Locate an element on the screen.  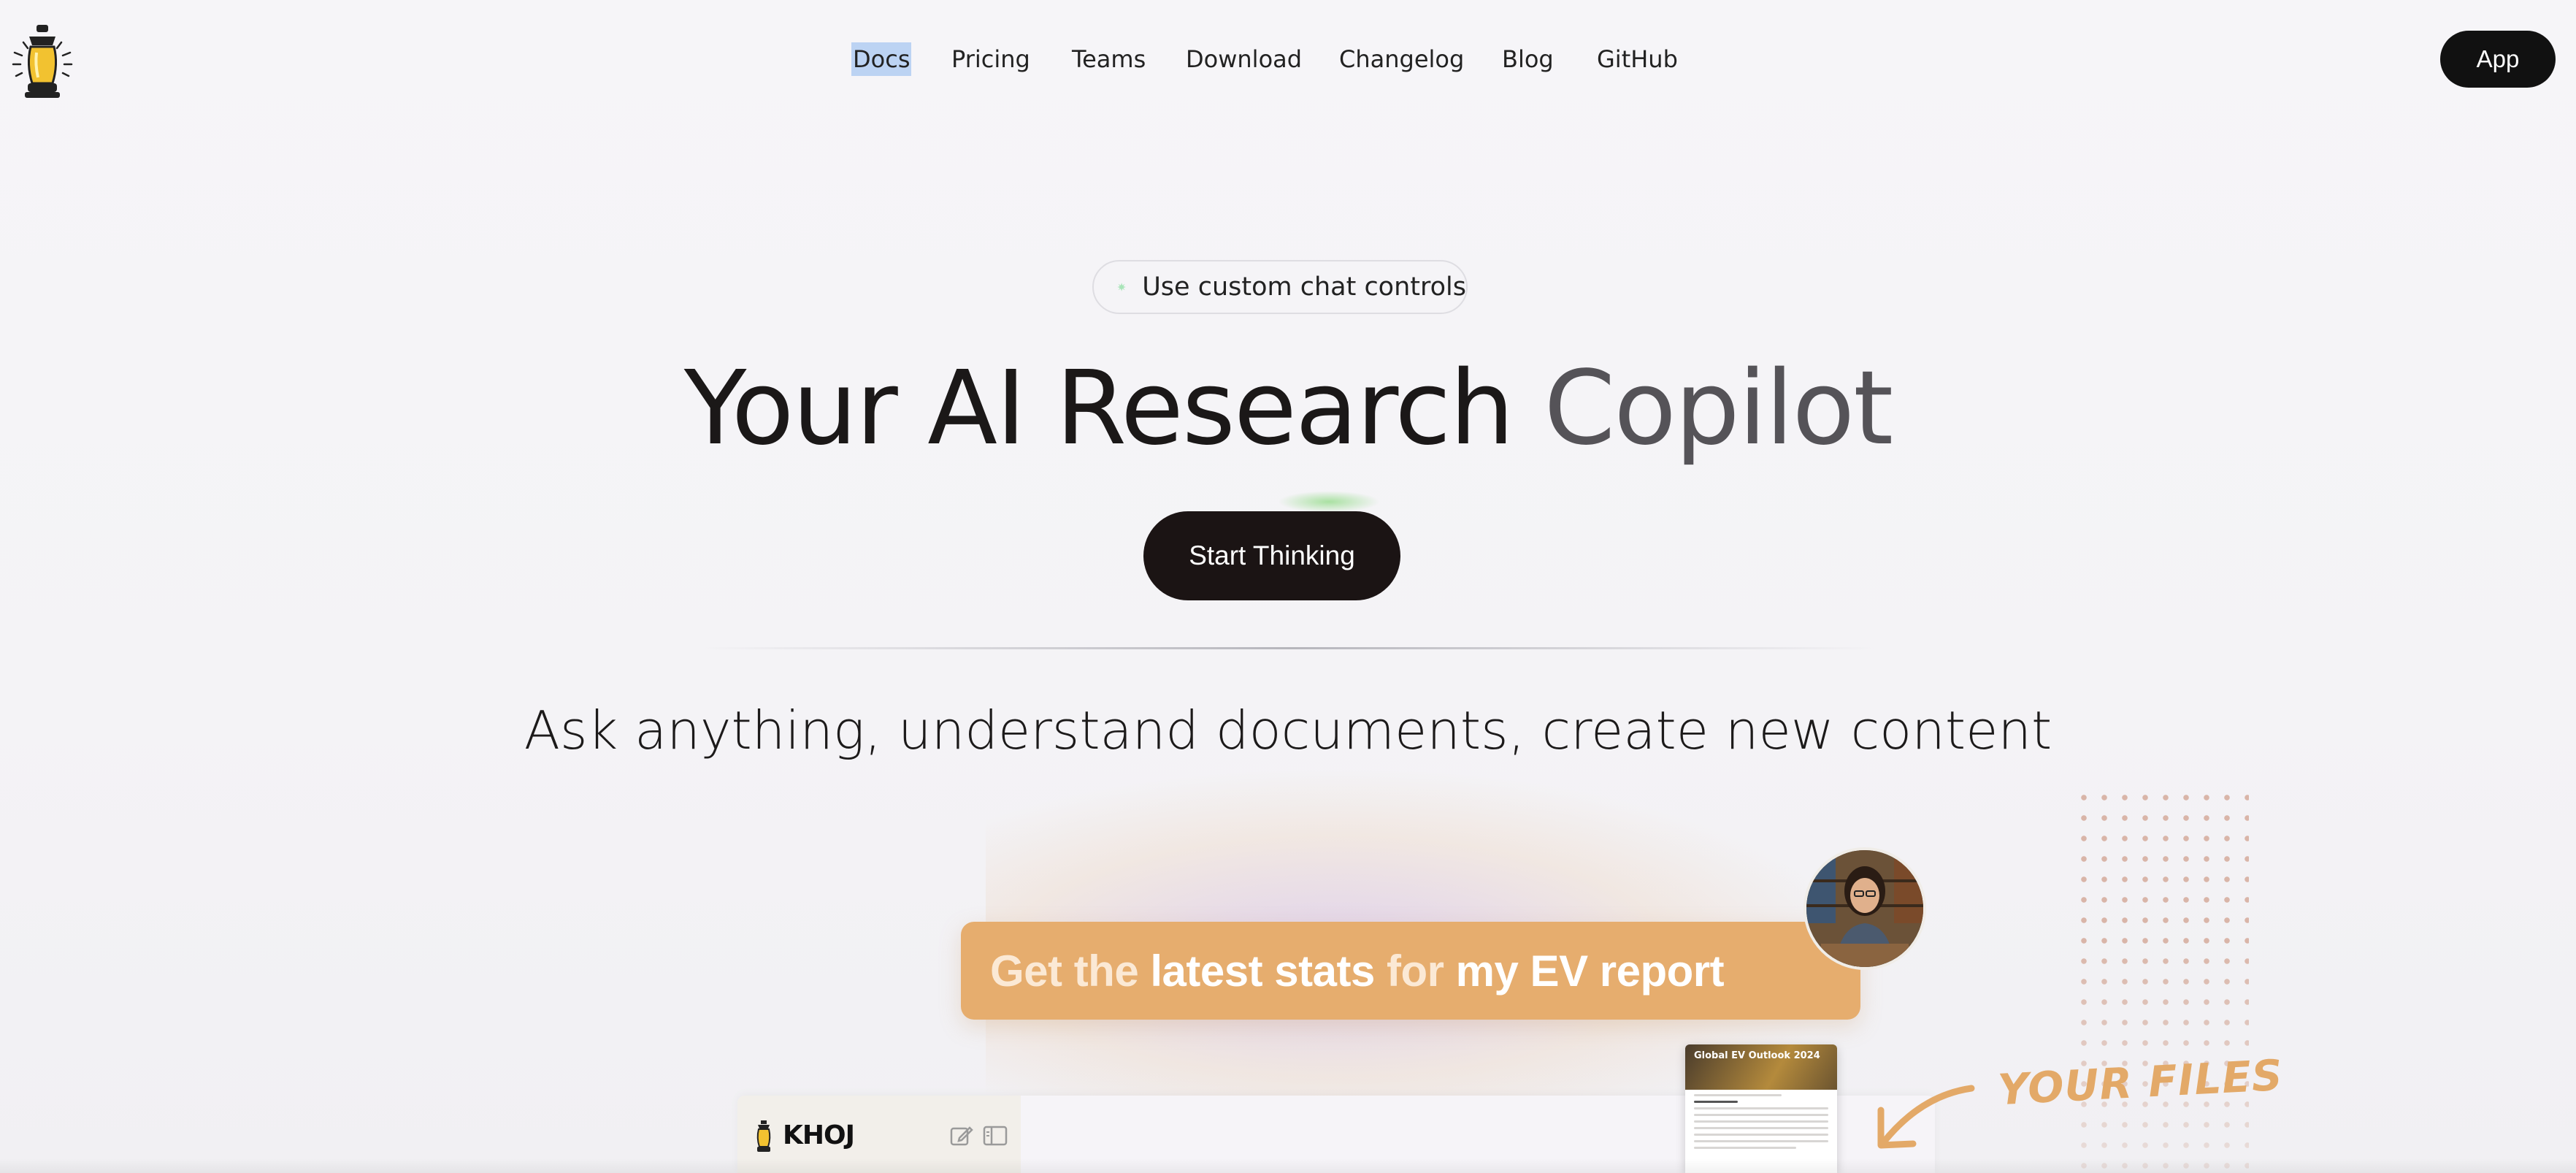
hero-title-dark: Your AI Research is located at coordinates (1098, 408).